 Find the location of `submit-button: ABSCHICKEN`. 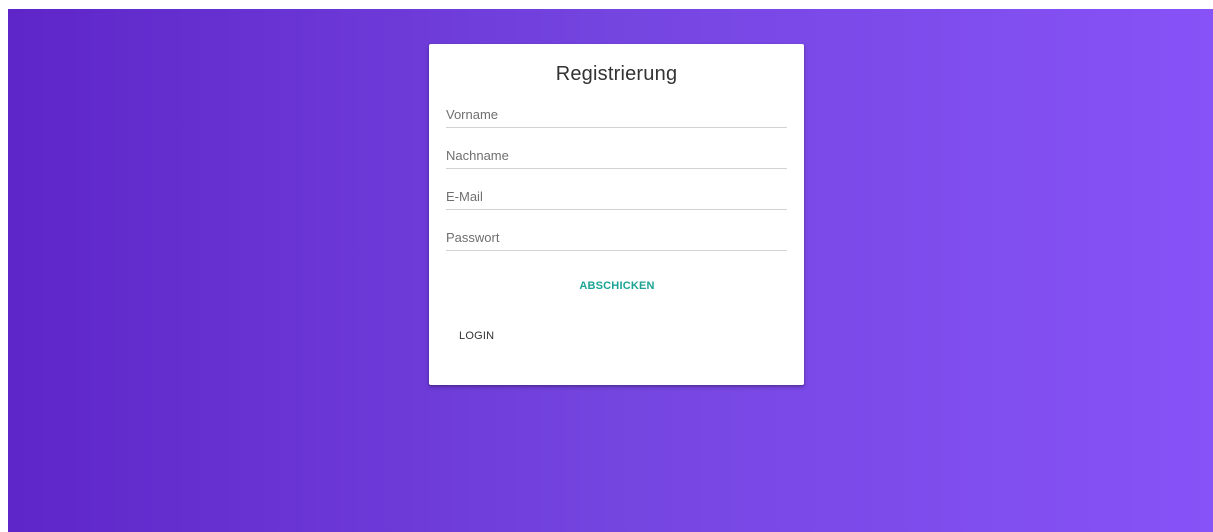

submit-button: ABSCHICKEN is located at coordinates (617, 286).